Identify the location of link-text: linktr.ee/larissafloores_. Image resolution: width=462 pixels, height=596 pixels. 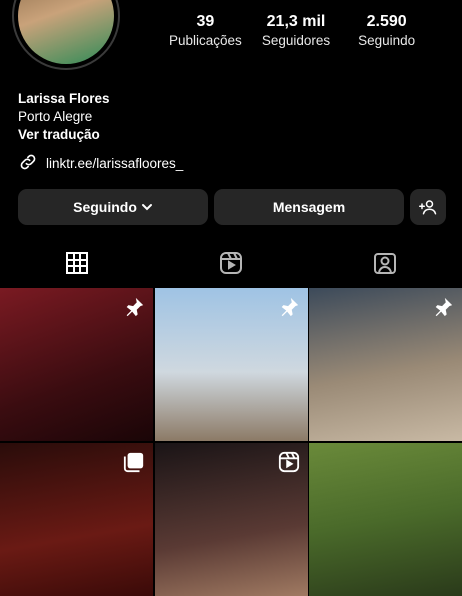
(115, 163).